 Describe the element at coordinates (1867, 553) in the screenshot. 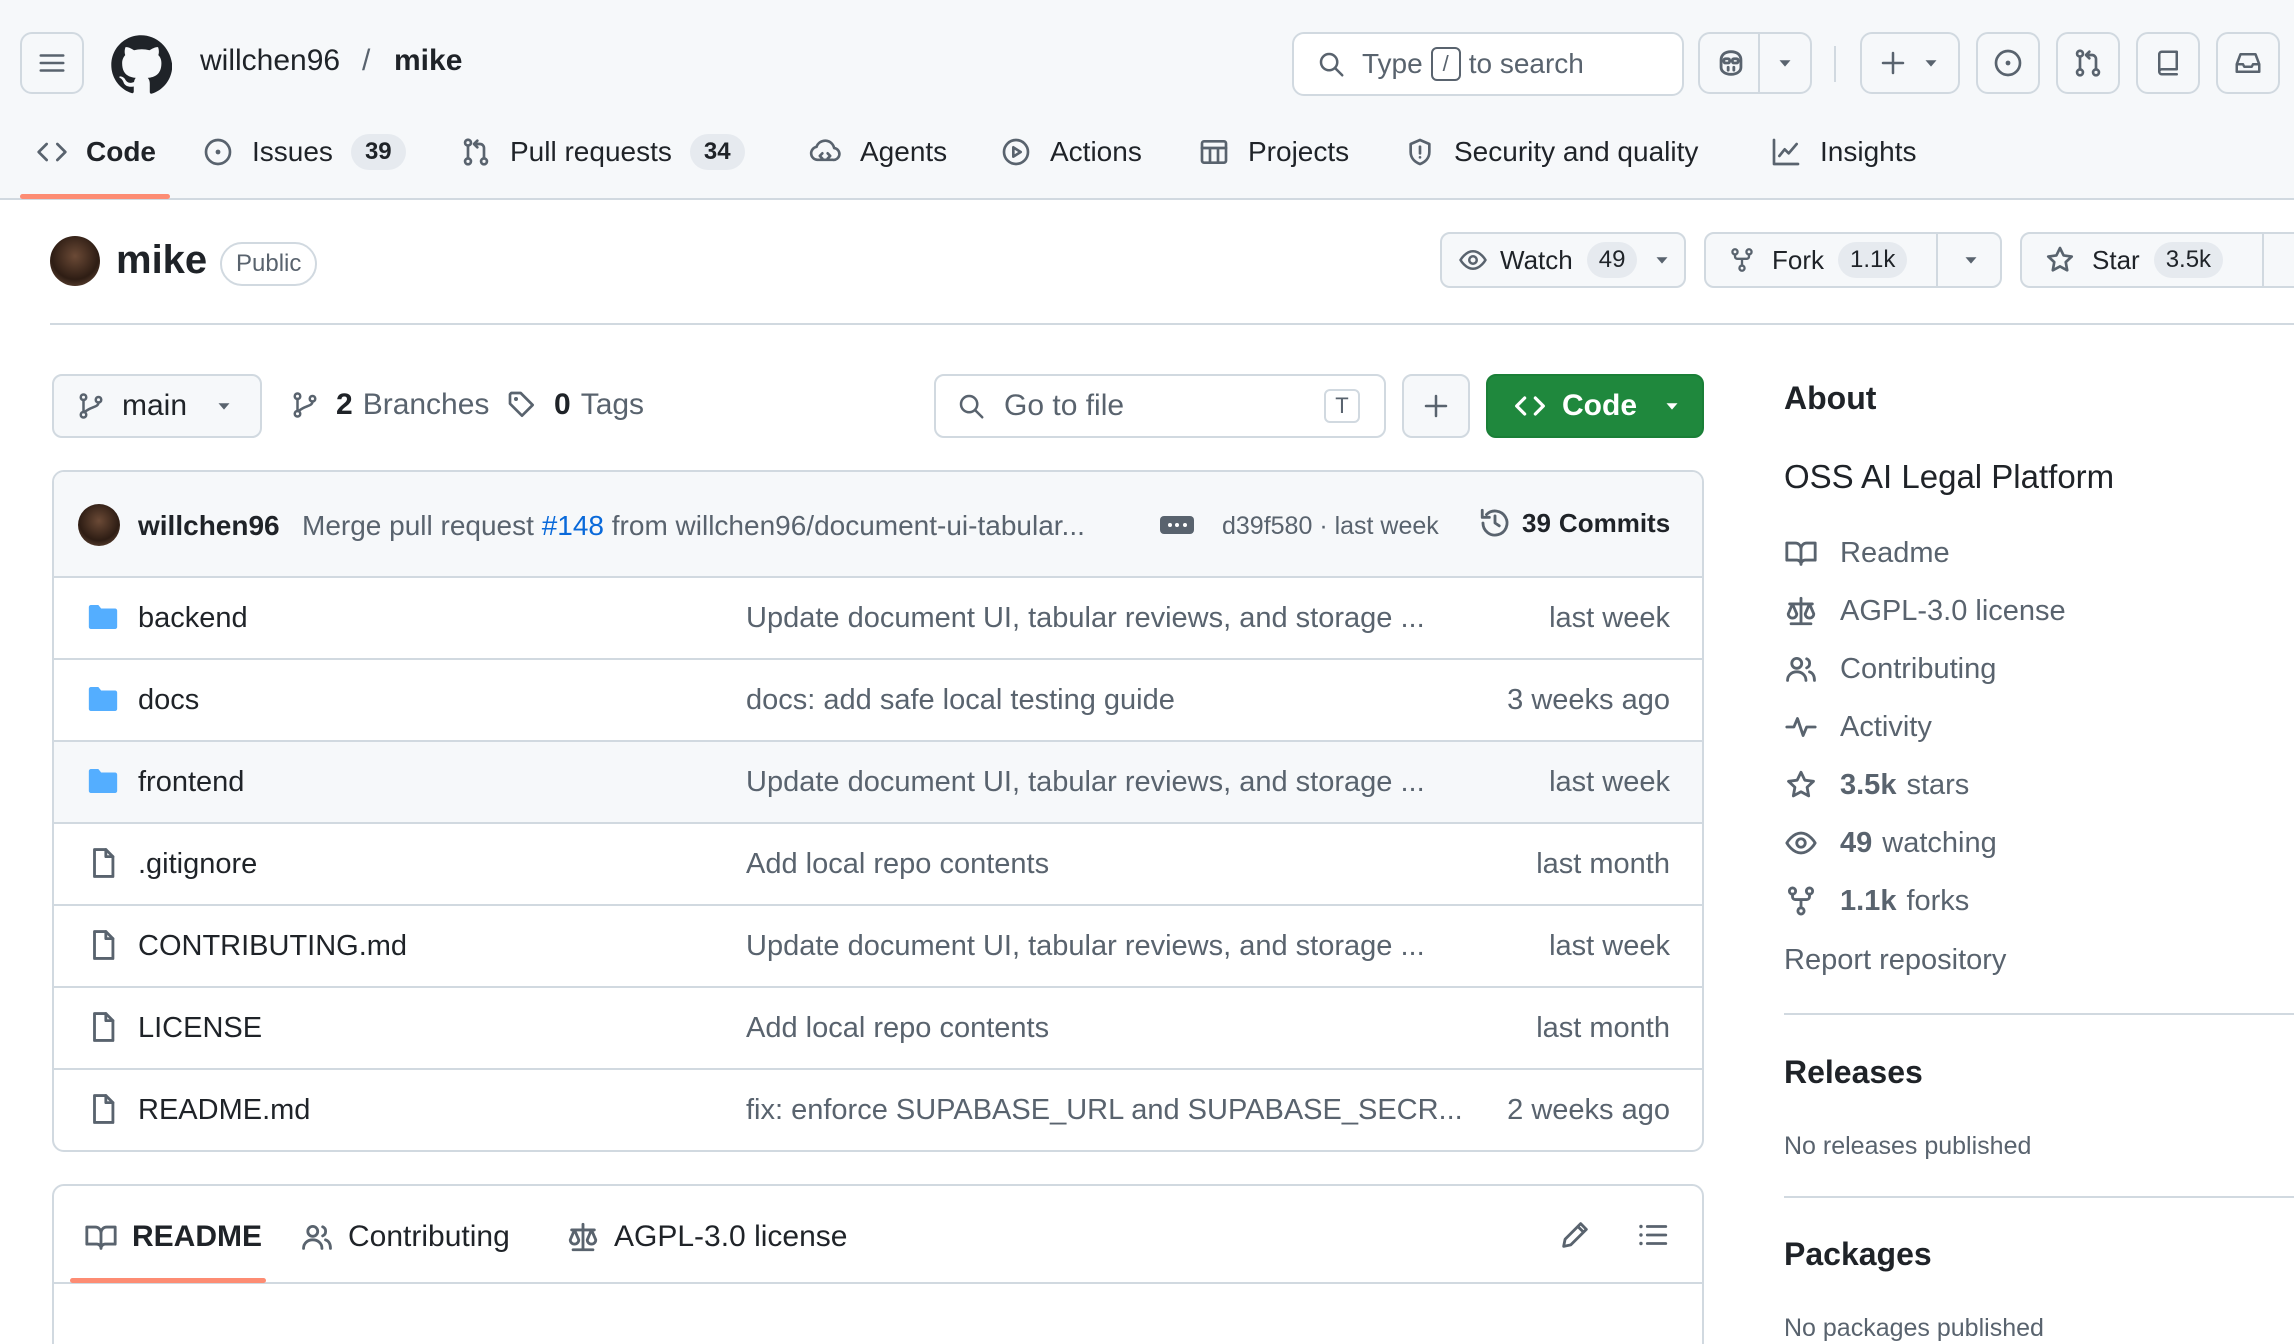

I see `sidebar-readme-link: Readme` at that location.